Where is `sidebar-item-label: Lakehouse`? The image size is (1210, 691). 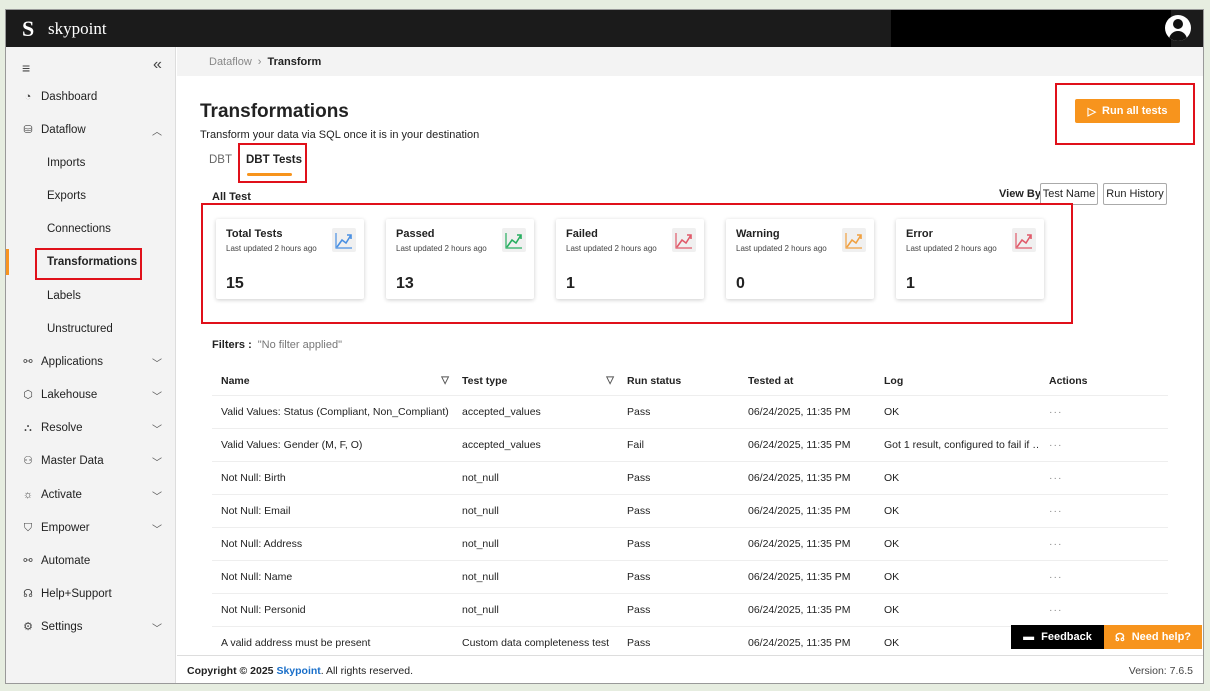 sidebar-item-label: Lakehouse is located at coordinates (69, 395).